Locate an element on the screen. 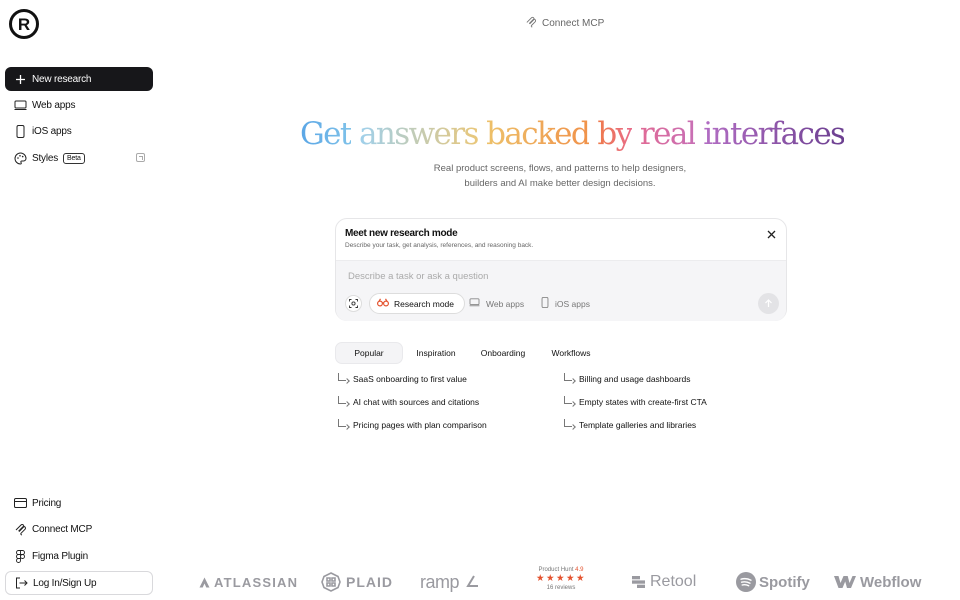 This screenshot has width=960, height=600. sidebar-item-figma-plugin: Figma Plugin is located at coordinates (79, 556).